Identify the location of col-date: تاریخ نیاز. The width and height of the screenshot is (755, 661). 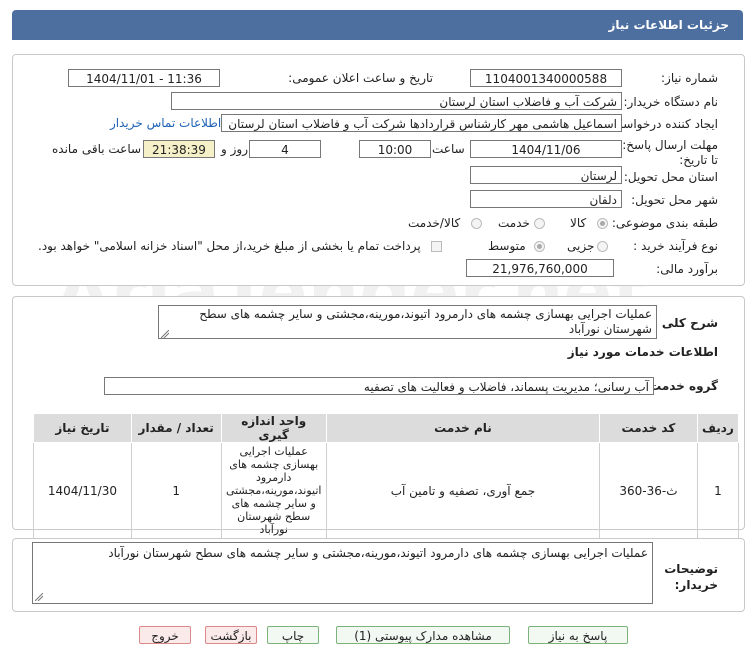
(82, 428).